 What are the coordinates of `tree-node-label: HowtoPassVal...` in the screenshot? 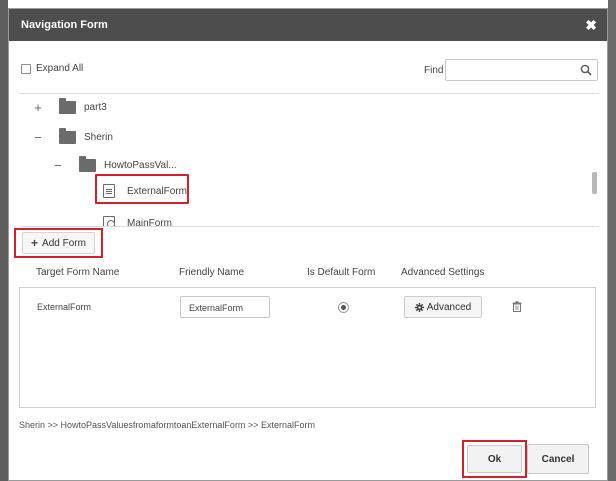 It's located at (140, 165).